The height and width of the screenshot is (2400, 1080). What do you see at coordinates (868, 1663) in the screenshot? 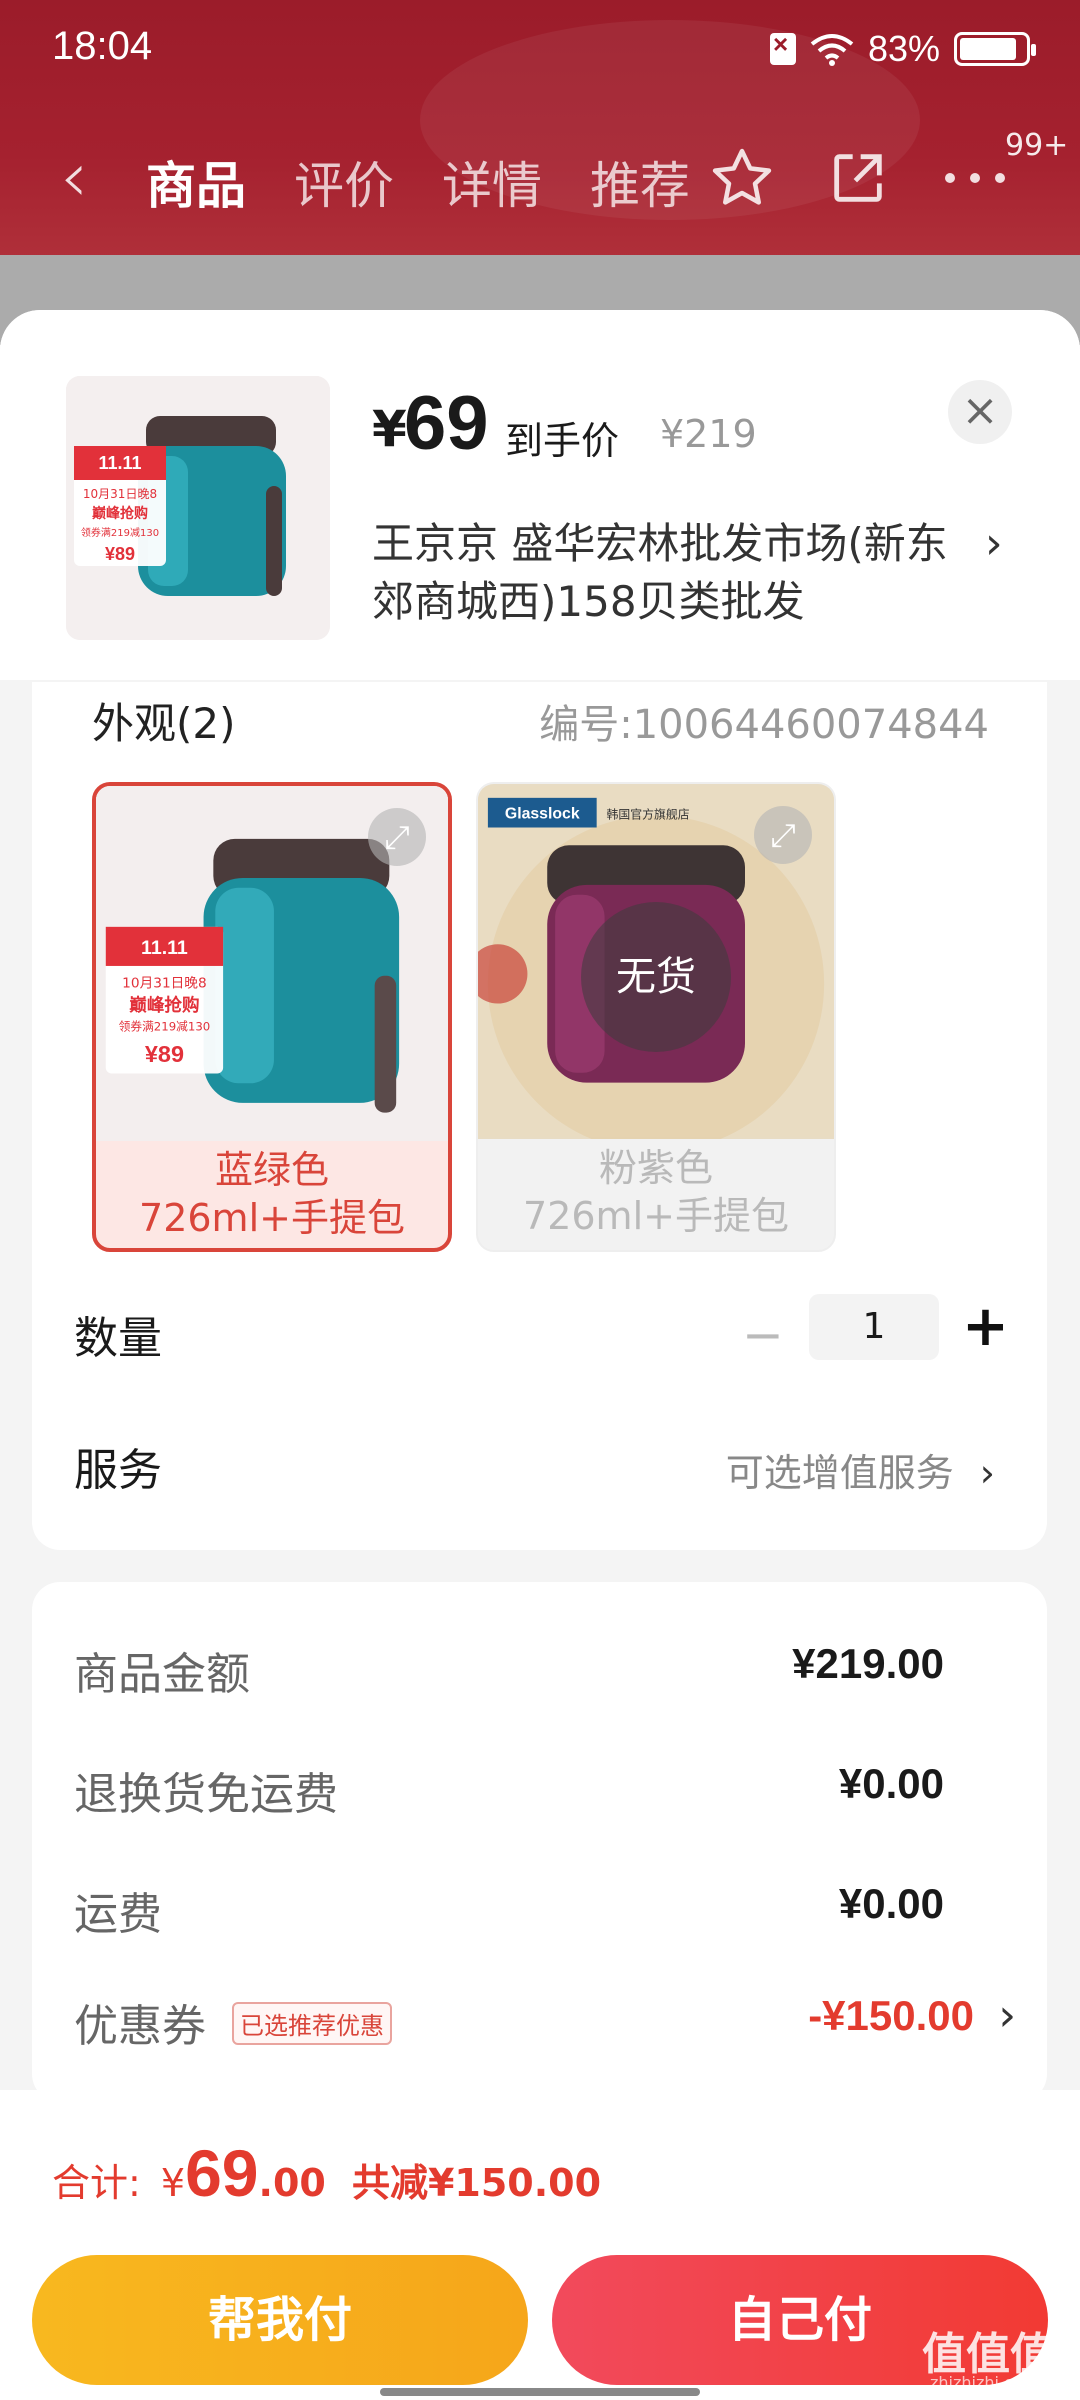
I see `goods-amount-value: ¥219.00` at bounding box center [868, 1663].